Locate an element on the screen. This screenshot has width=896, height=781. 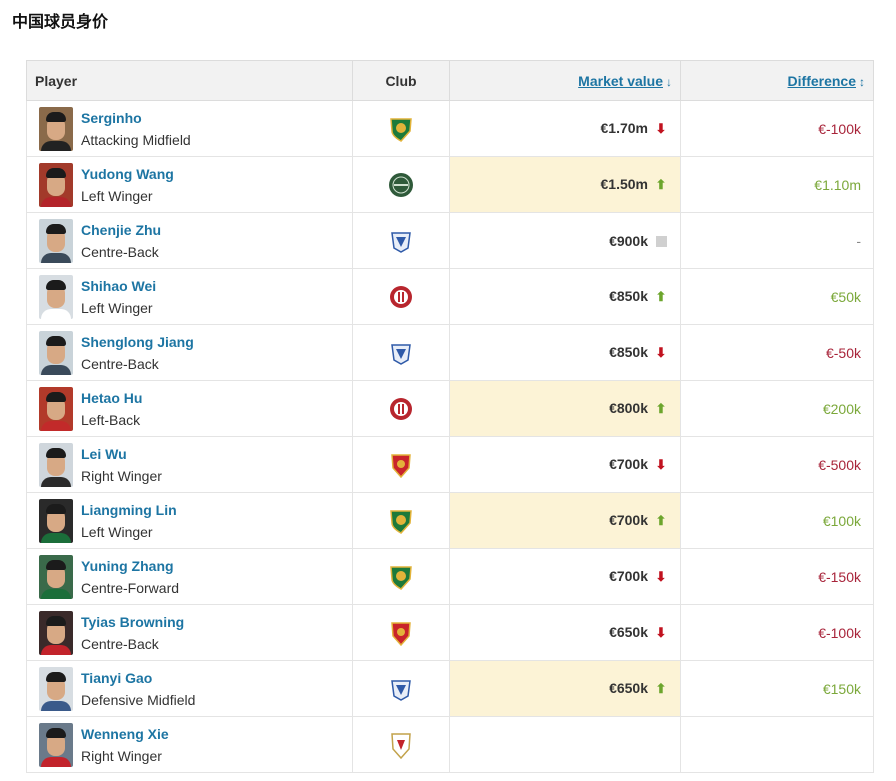
player-cell: Hetao Hu Left-Back is located at coordinates (189, 408).